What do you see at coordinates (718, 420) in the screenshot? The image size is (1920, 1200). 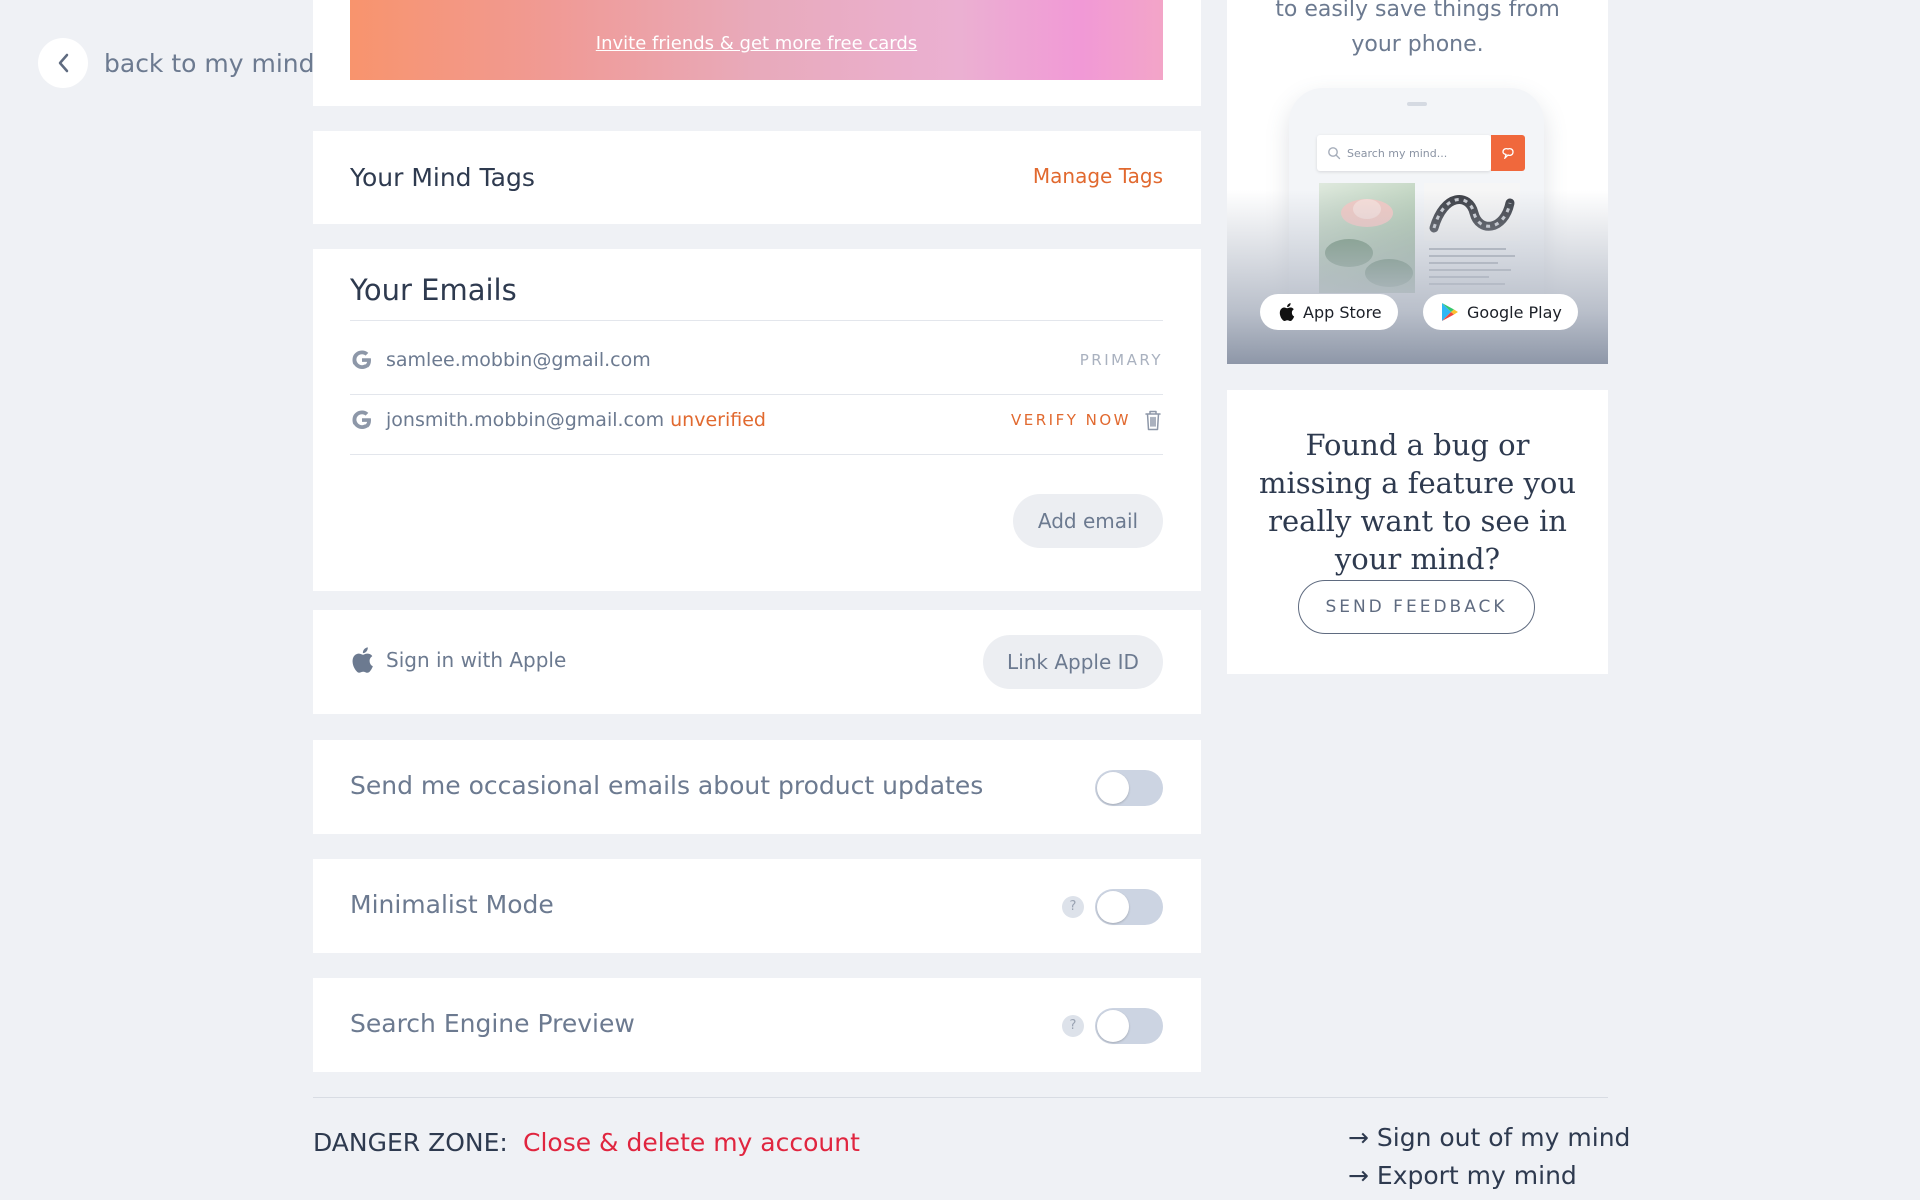 I see `unverified-label: unverified` at bounding box center [718, 420].